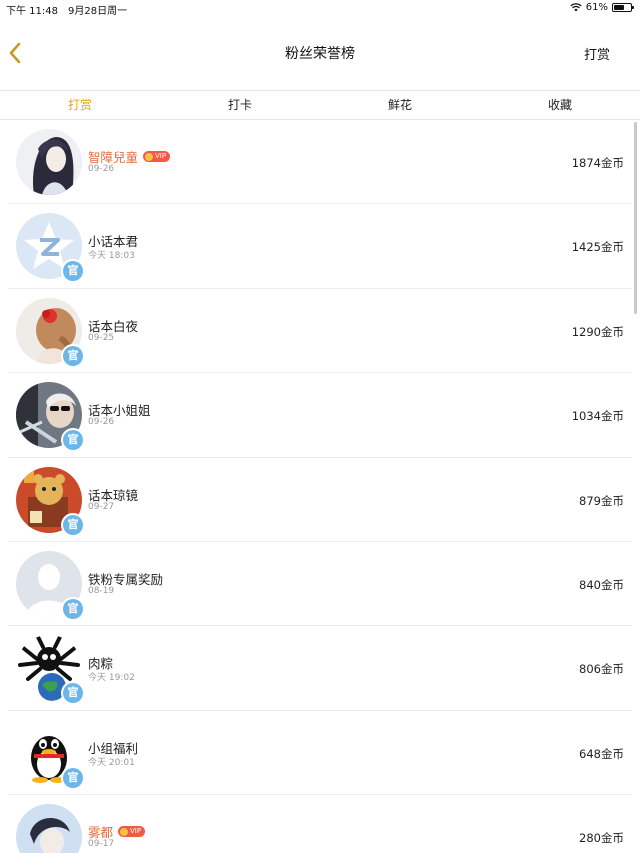 The width and height of the screenshot is (640, 853). I want to click on status-time: 下午 11:48, so click(32, 11).